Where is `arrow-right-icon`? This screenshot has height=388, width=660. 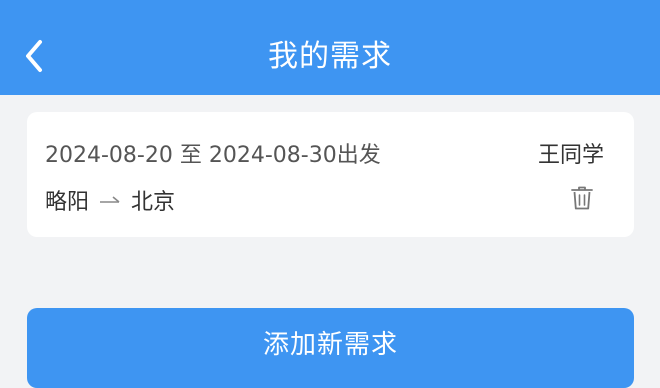 arrow-right-icon is located at coordinates (110, 200).